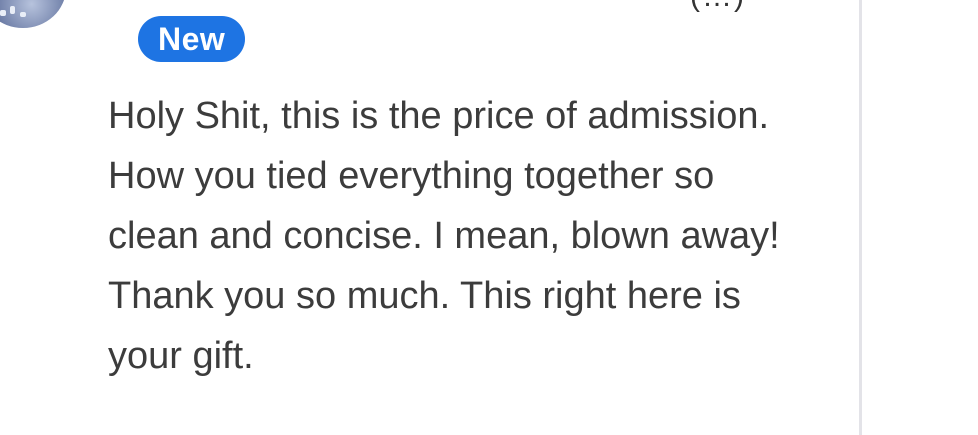 The height and width of the screenshot is (435, 978). Describe the element at coordinates (33, 14) in the screenshot. I see `avatar` at that location.